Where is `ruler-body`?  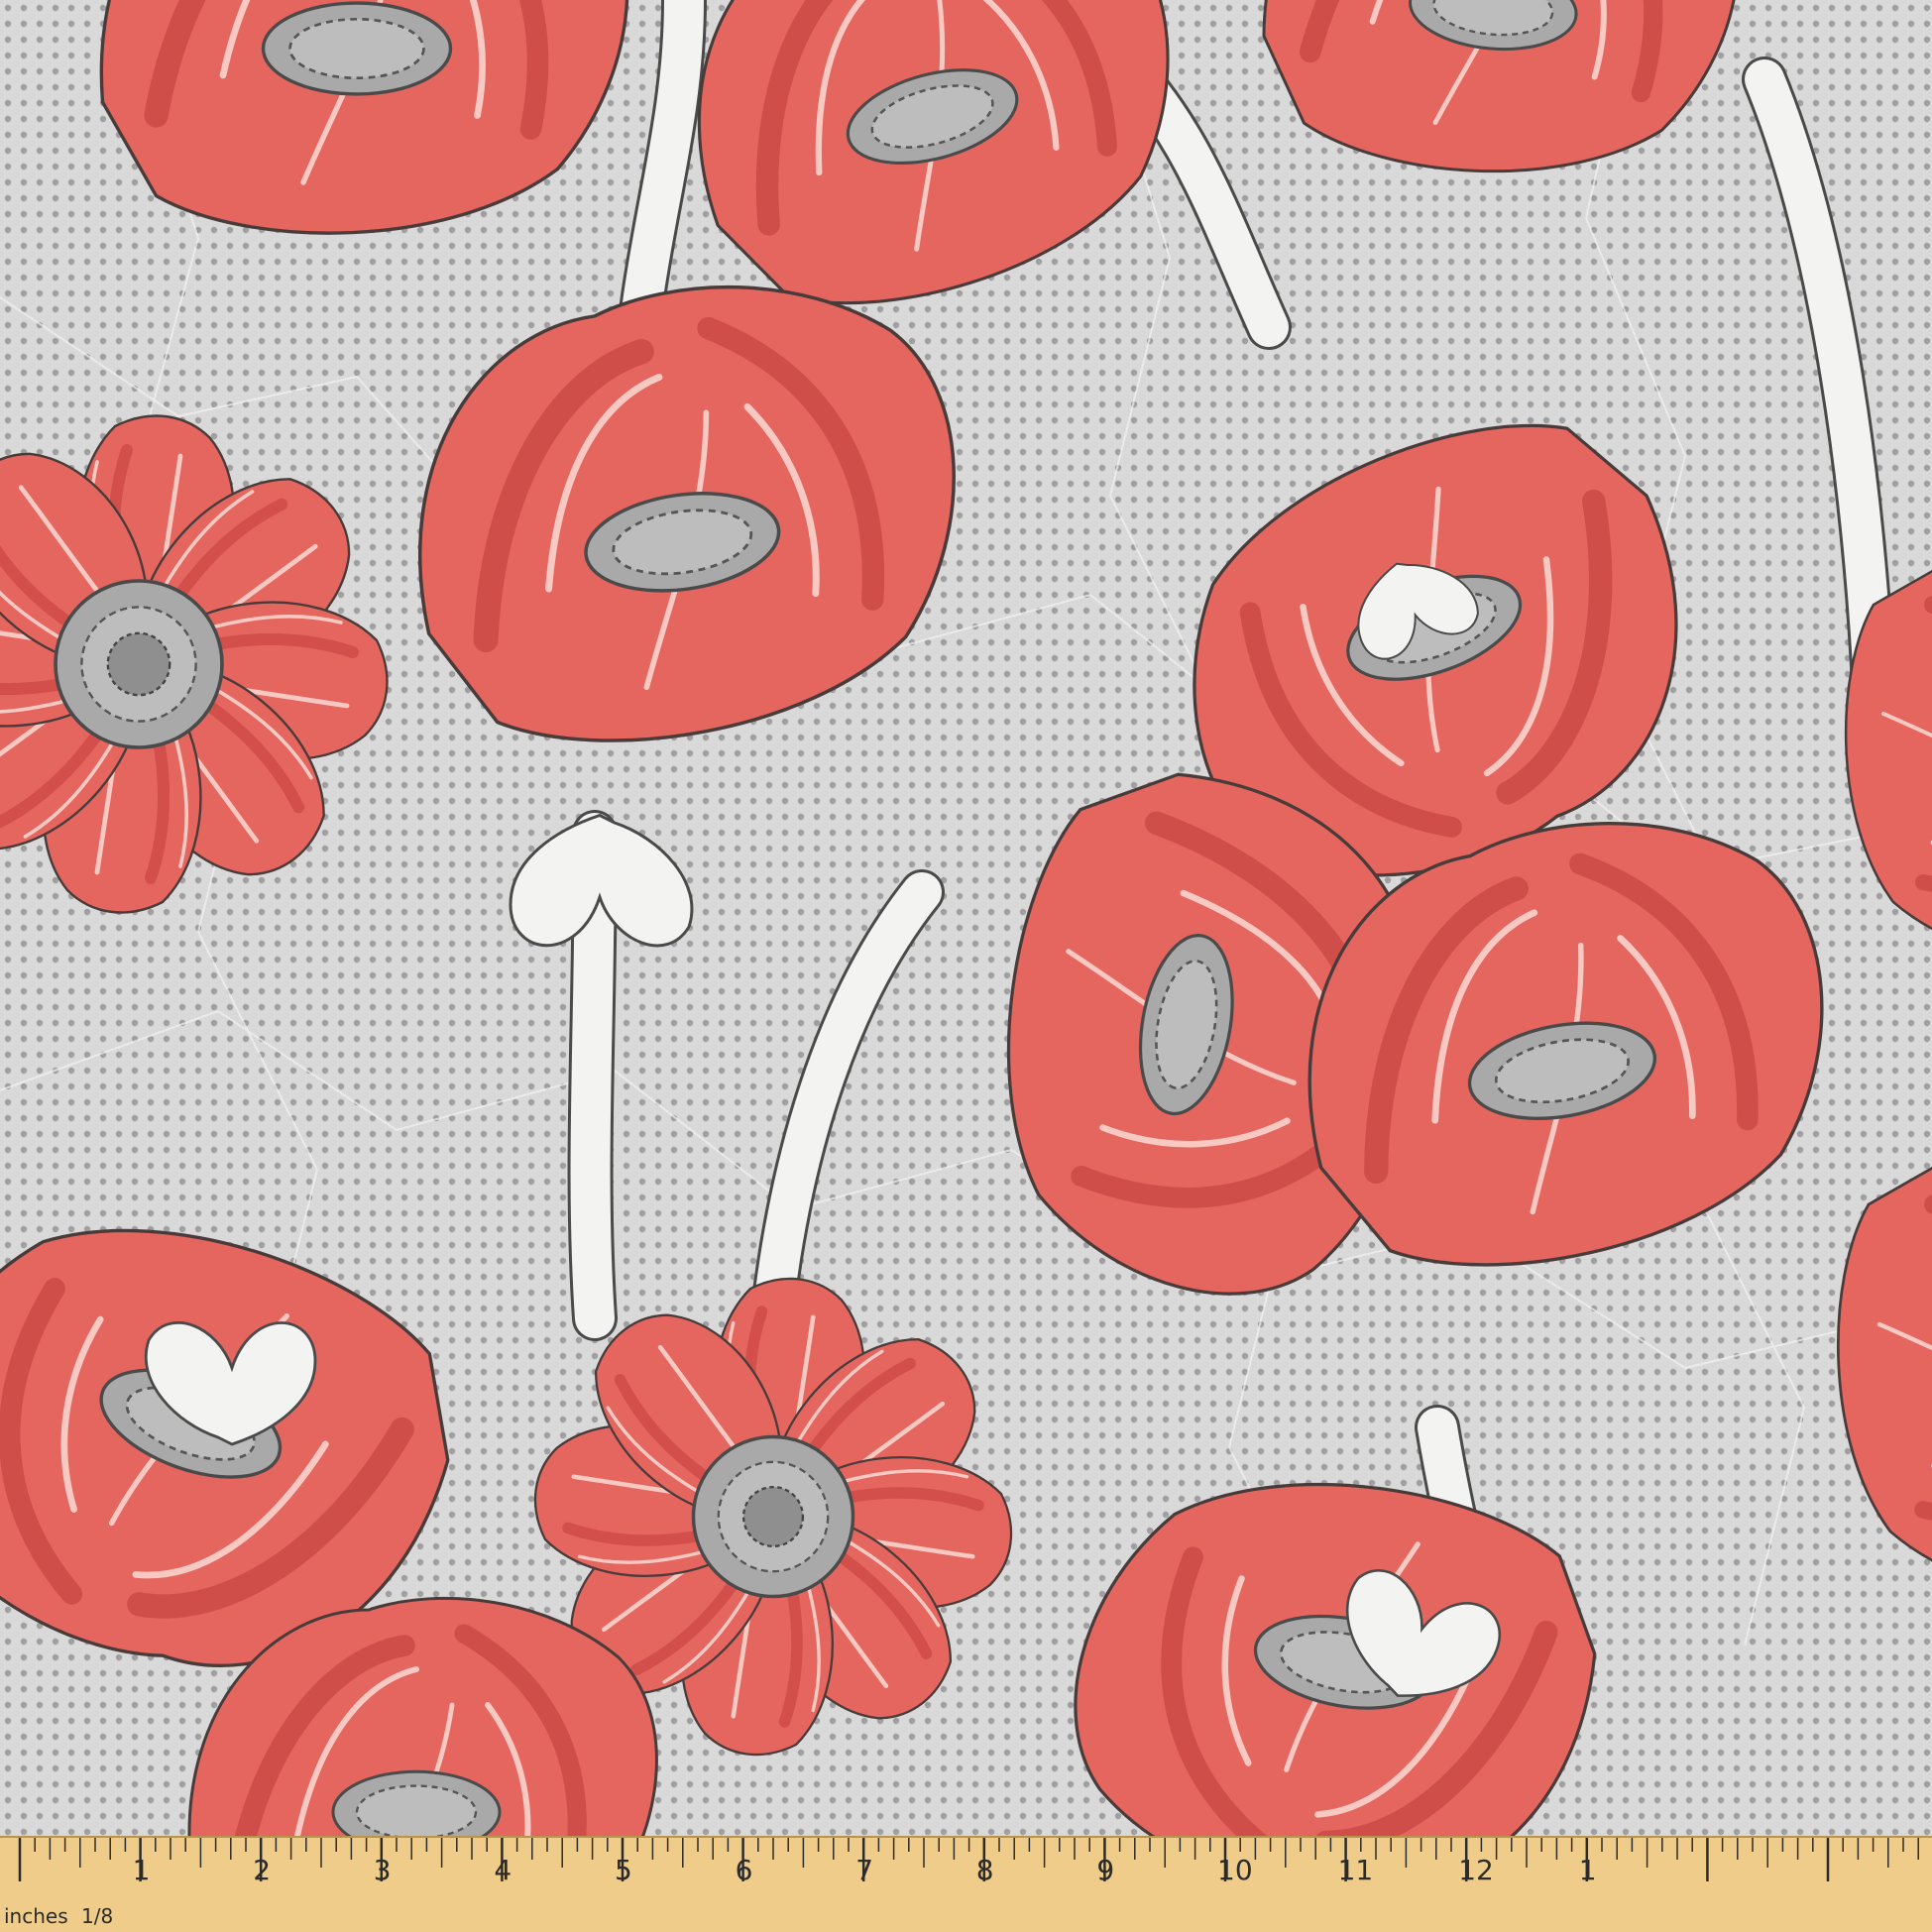
ruler-body is located at coordinates (966, 1884).